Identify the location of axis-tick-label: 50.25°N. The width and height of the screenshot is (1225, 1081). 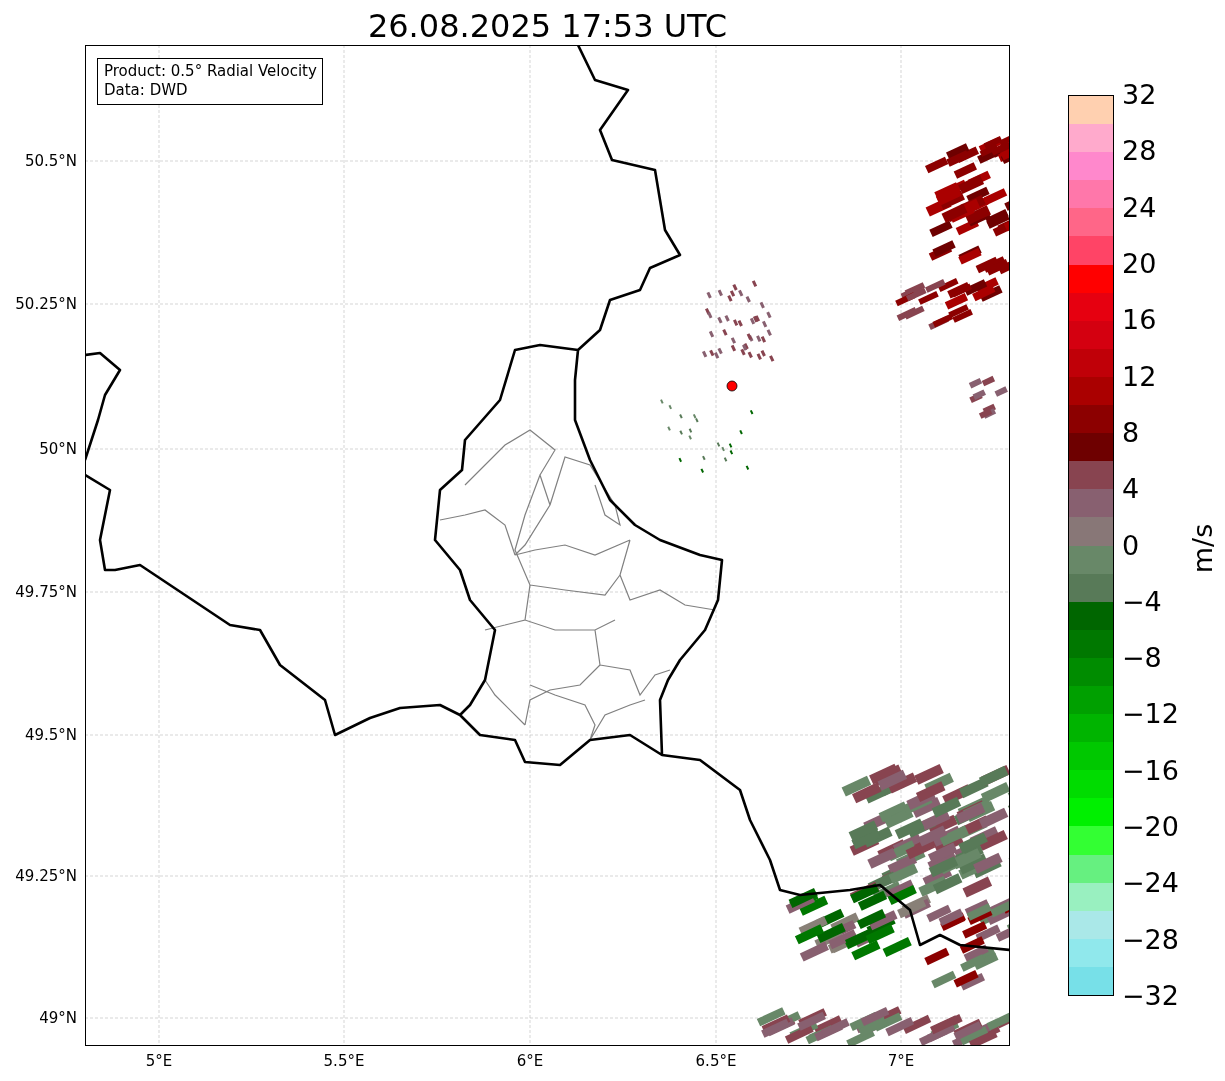
(46, 304).